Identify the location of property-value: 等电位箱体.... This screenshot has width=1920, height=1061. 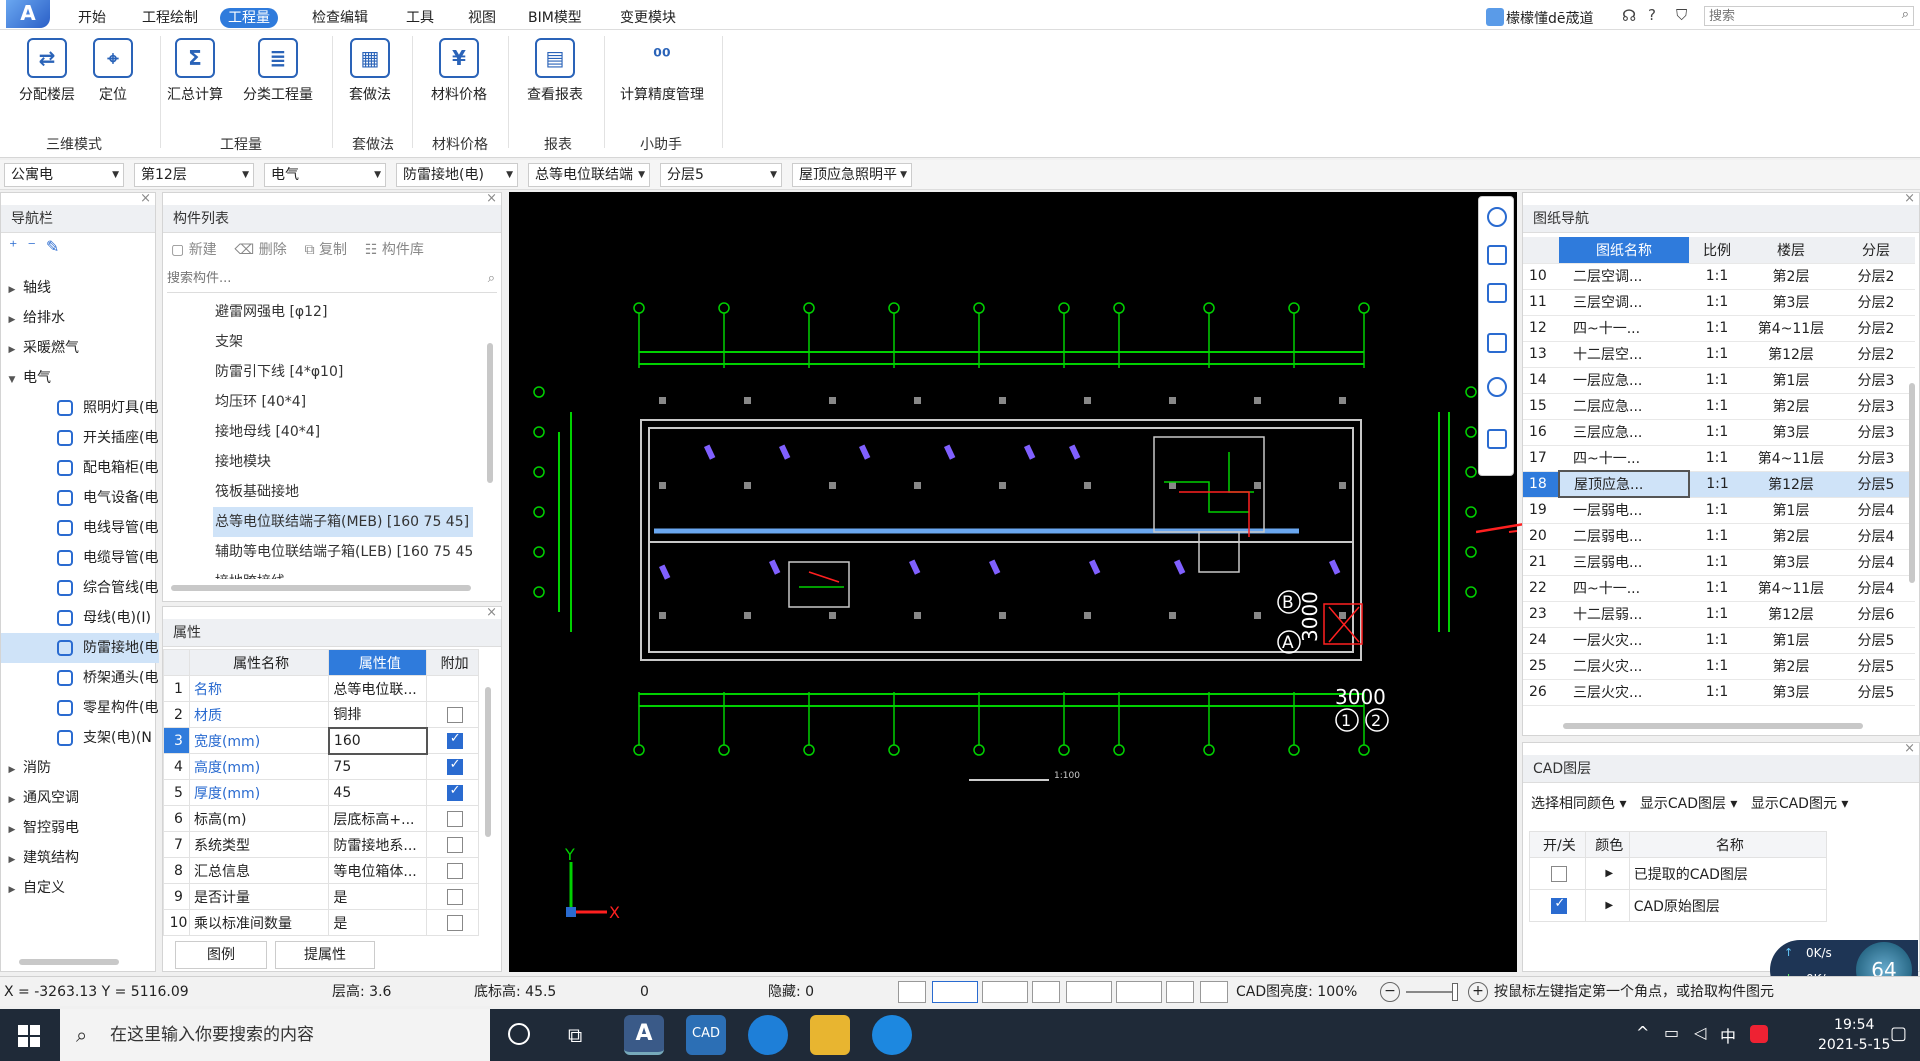
(378, 870).